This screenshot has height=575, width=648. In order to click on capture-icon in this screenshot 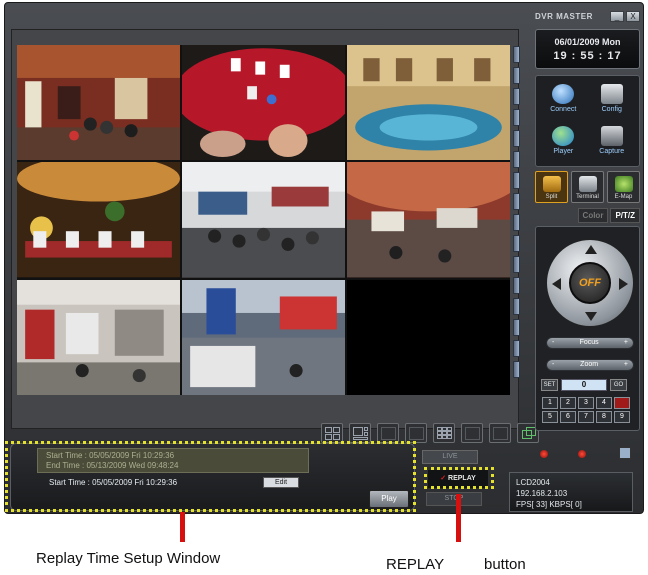, I will do `click(611, 136)`.